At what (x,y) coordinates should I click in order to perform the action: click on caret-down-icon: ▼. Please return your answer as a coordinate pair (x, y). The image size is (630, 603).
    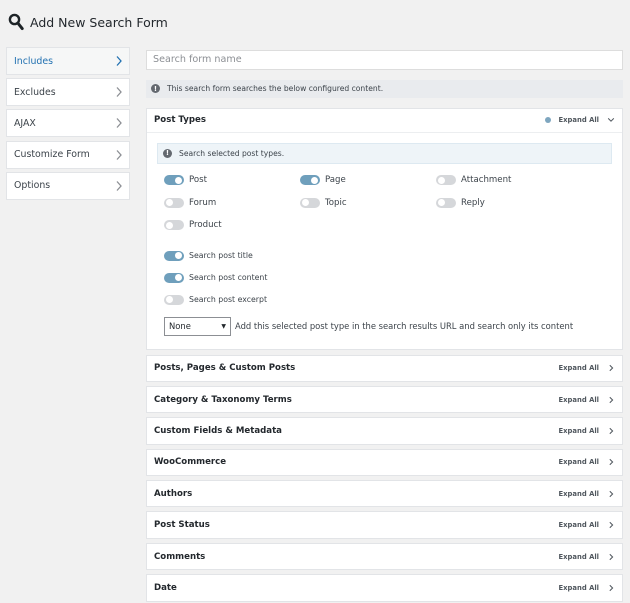
    Looking at the image, I should click on (223, 326).